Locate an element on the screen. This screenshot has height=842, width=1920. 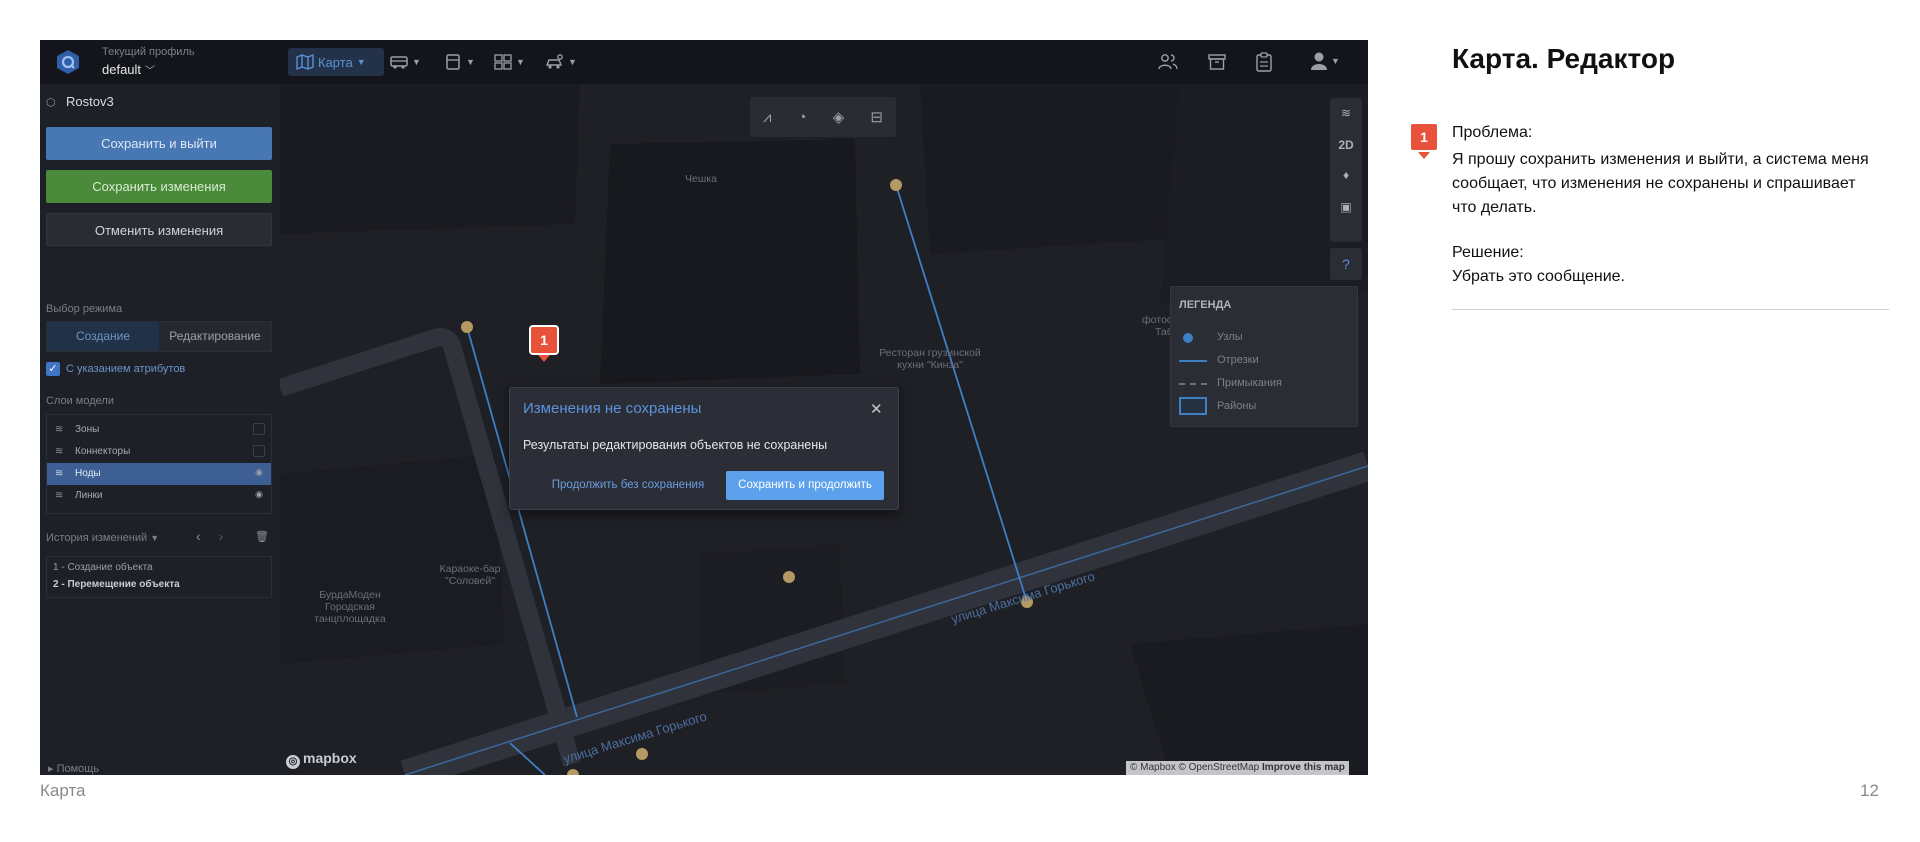
mode-edit-tab: Редактирование is located at coordinates (215, 336).